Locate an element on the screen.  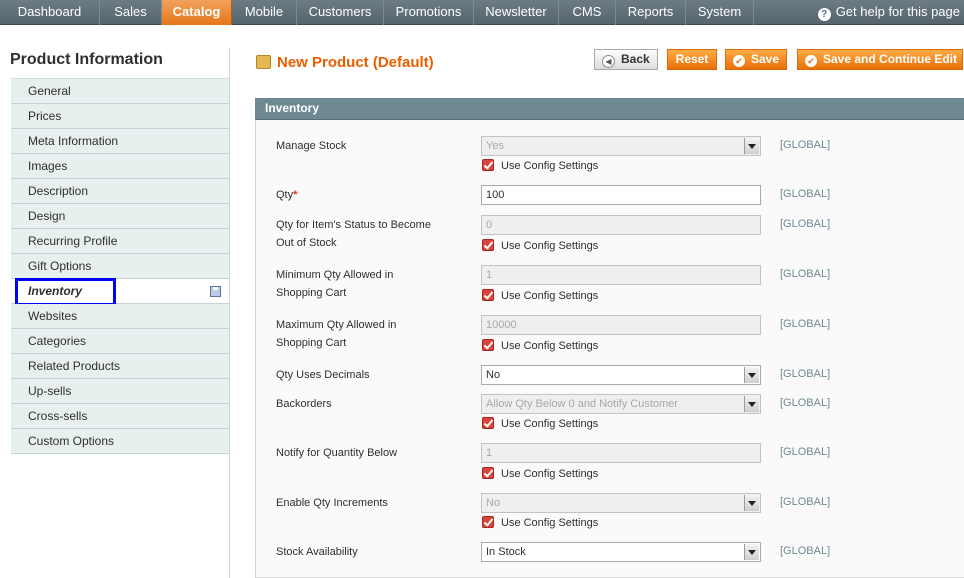
input-value: 100 is located at coordinates (495, 195).